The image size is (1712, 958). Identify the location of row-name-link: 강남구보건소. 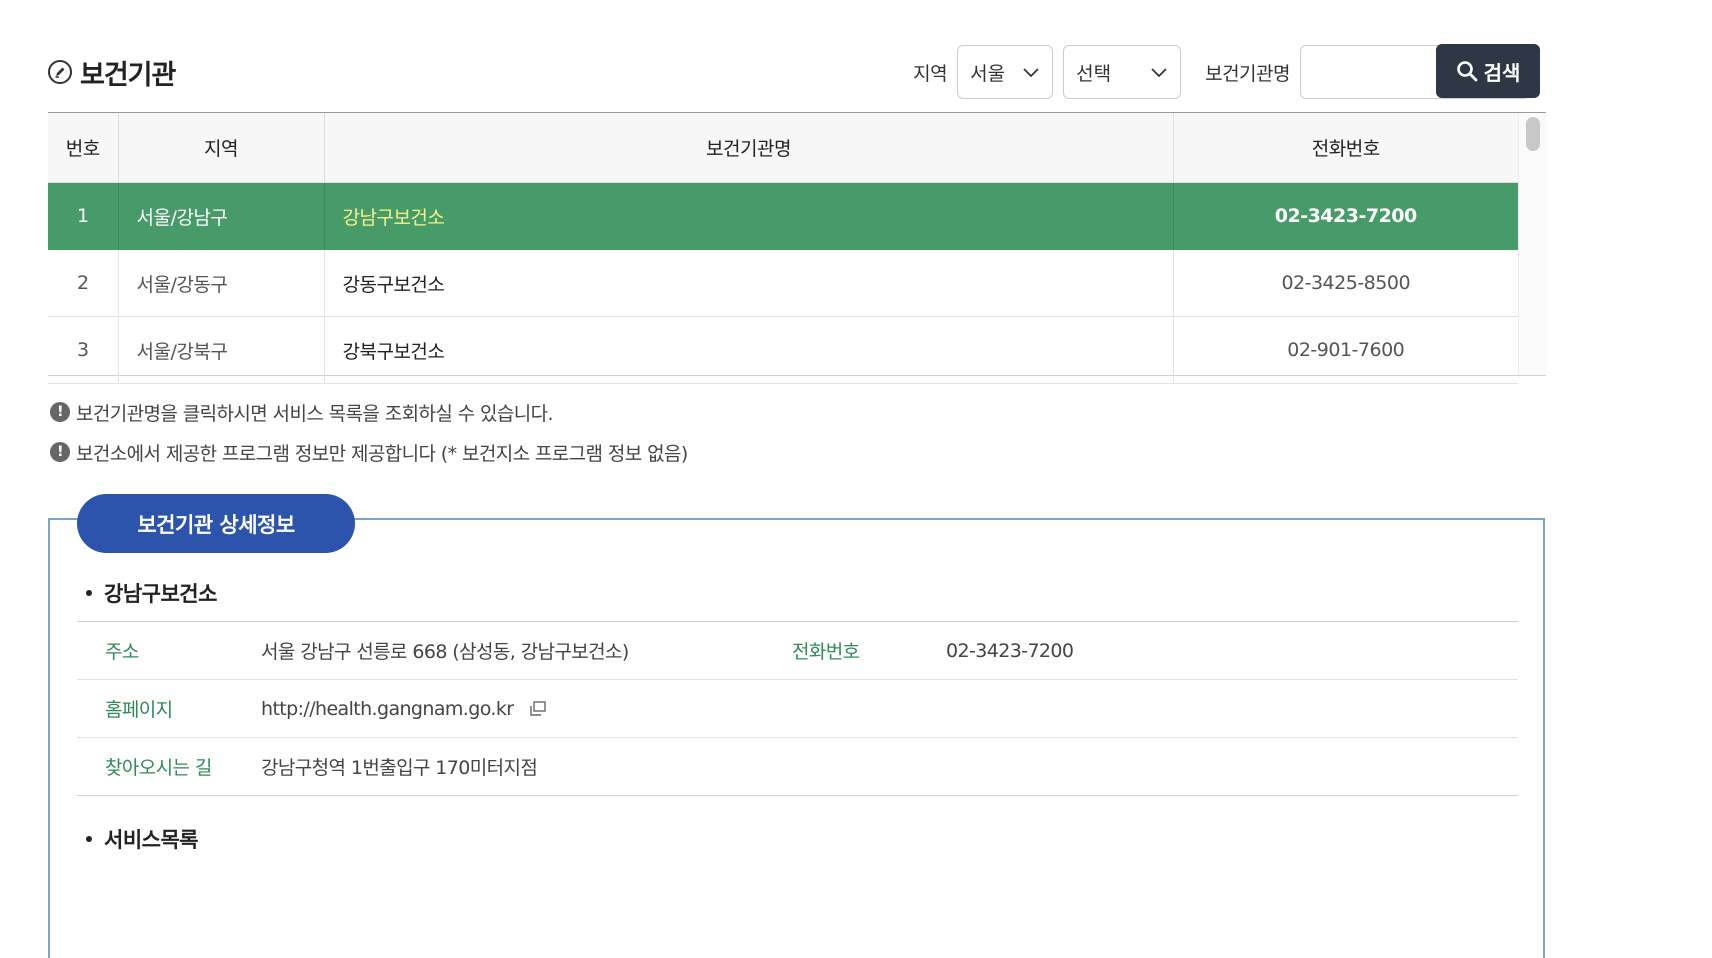
(749, 216).